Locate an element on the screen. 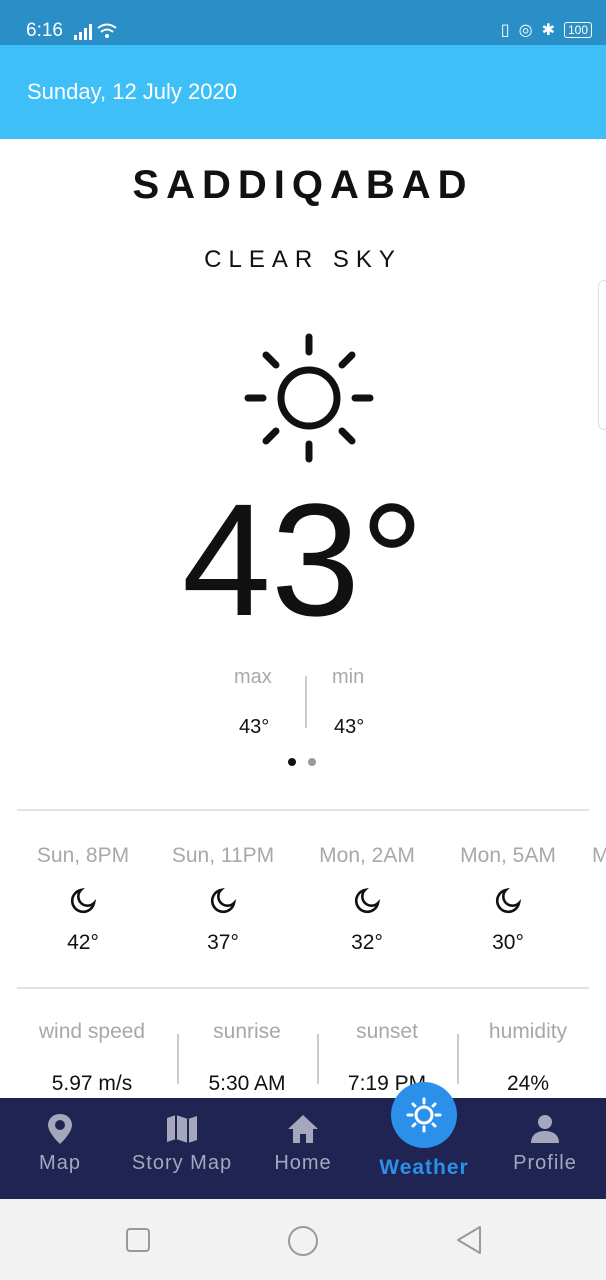  detail-wind-speed: wind speed 5.97 m/s is located at coordinates (92, 1058).